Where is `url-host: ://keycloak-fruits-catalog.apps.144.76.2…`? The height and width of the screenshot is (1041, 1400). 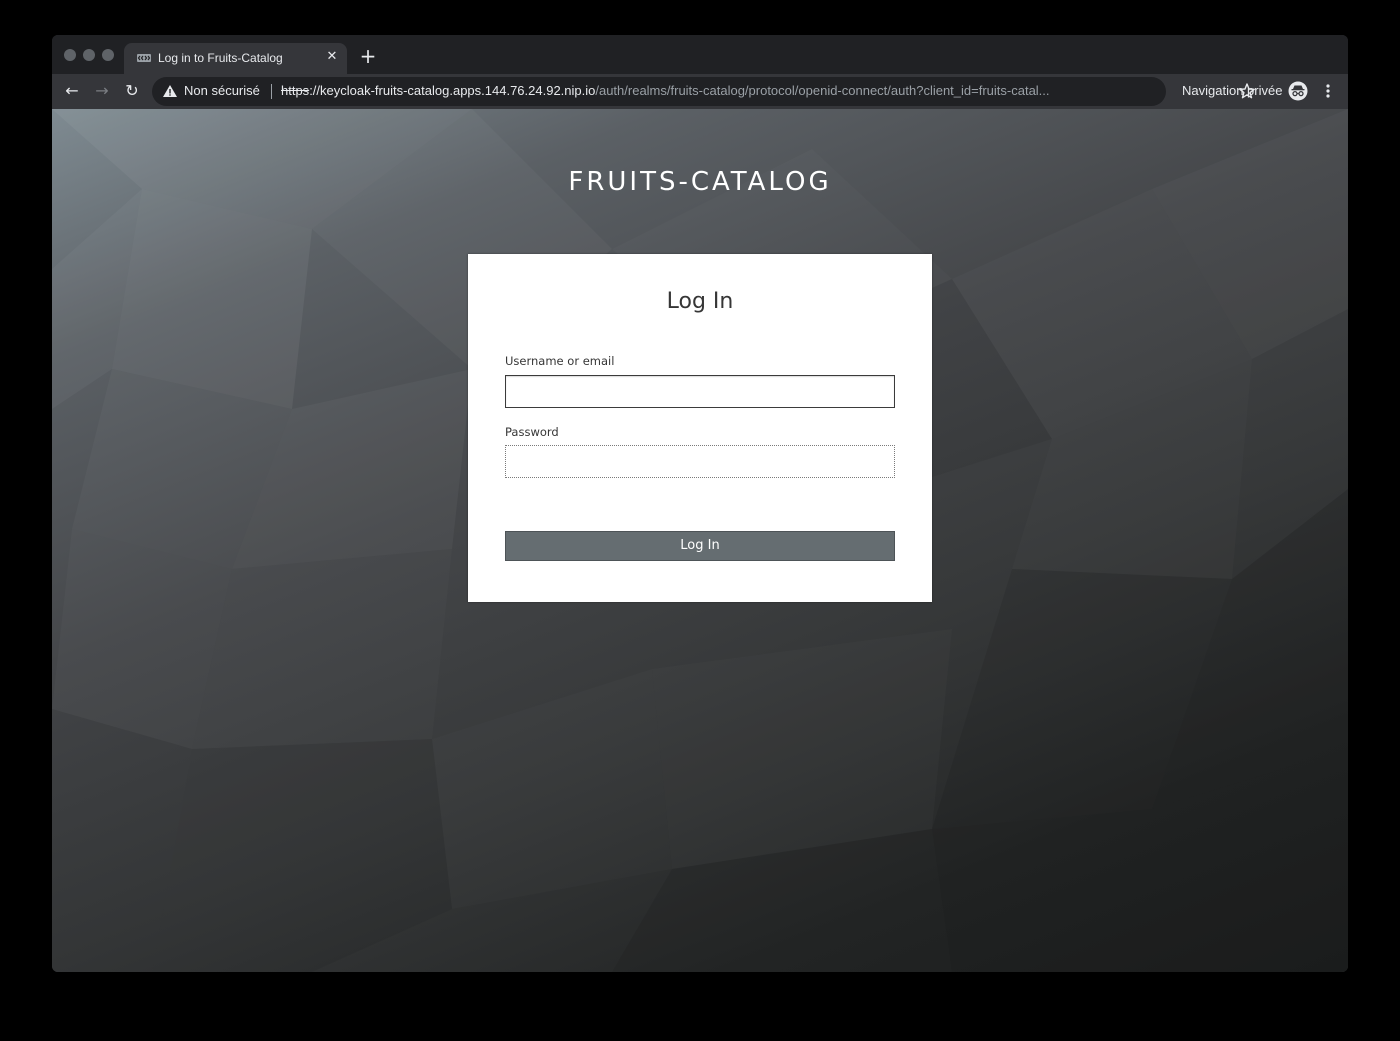
url-host: ://keycloak-fruits-catalog.apps.144.76.2… is located at coordinates (452, 90).